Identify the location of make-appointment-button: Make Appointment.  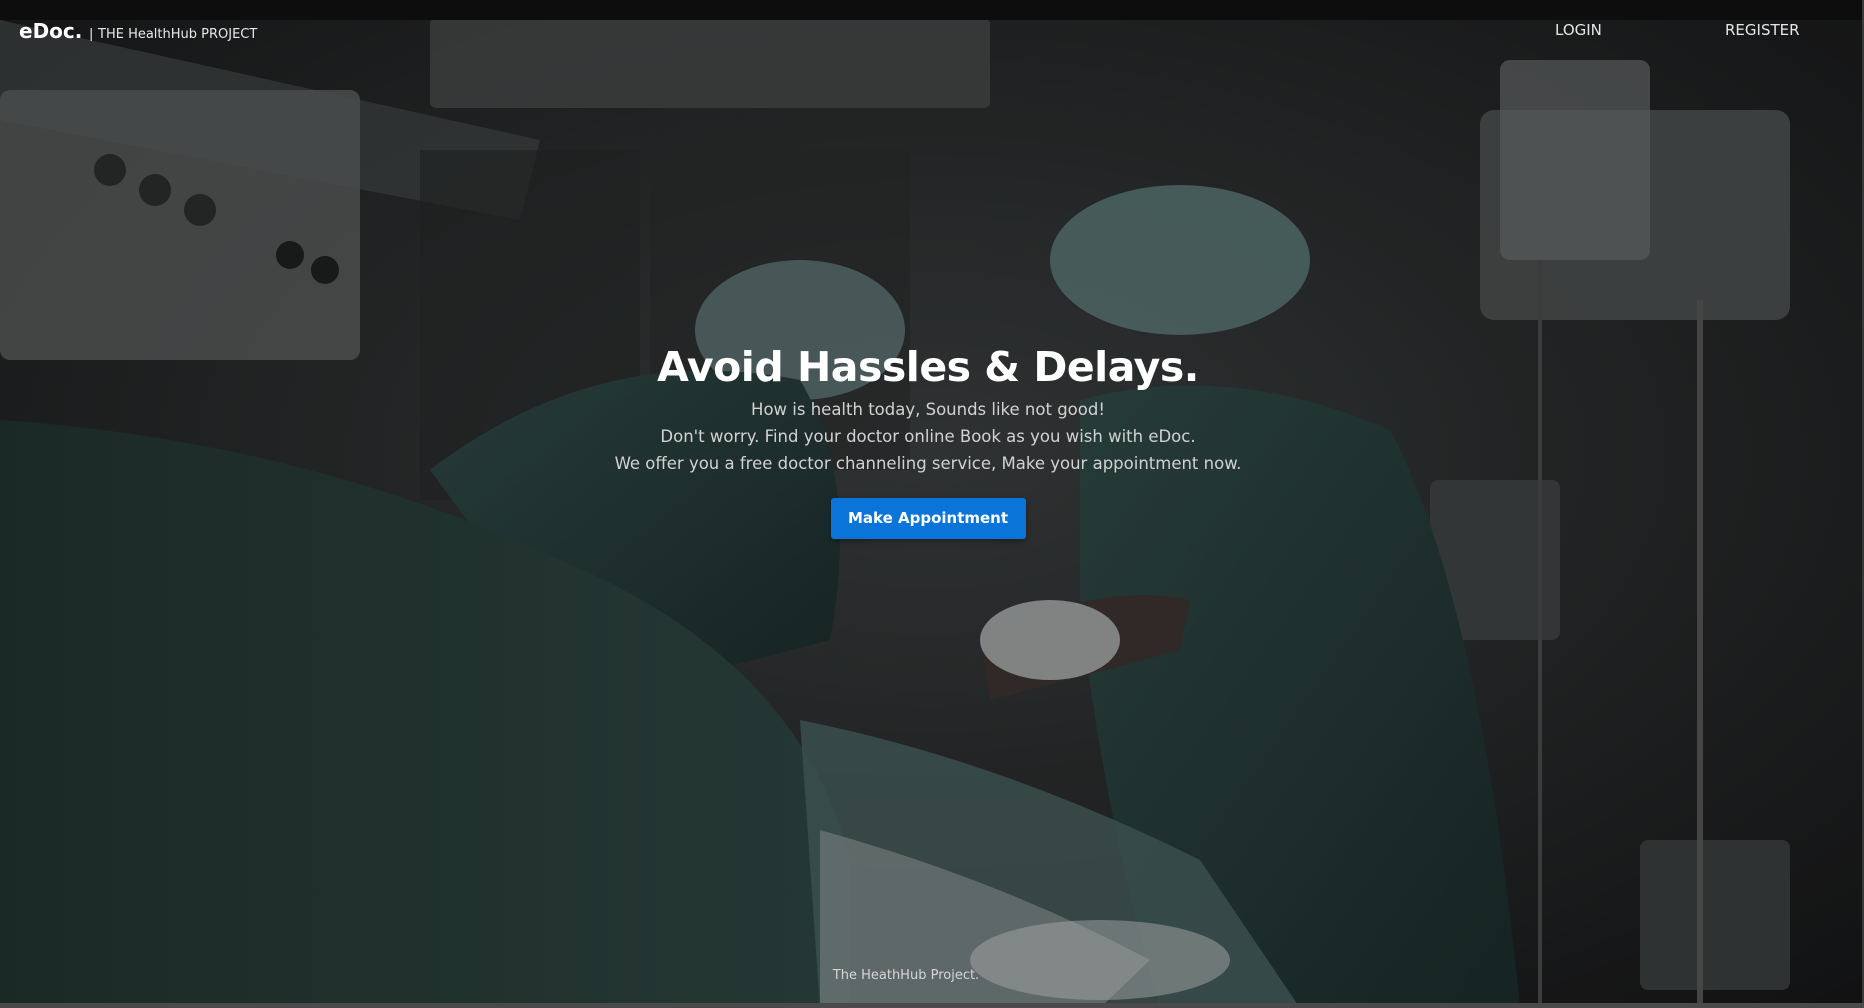
(928, 518).